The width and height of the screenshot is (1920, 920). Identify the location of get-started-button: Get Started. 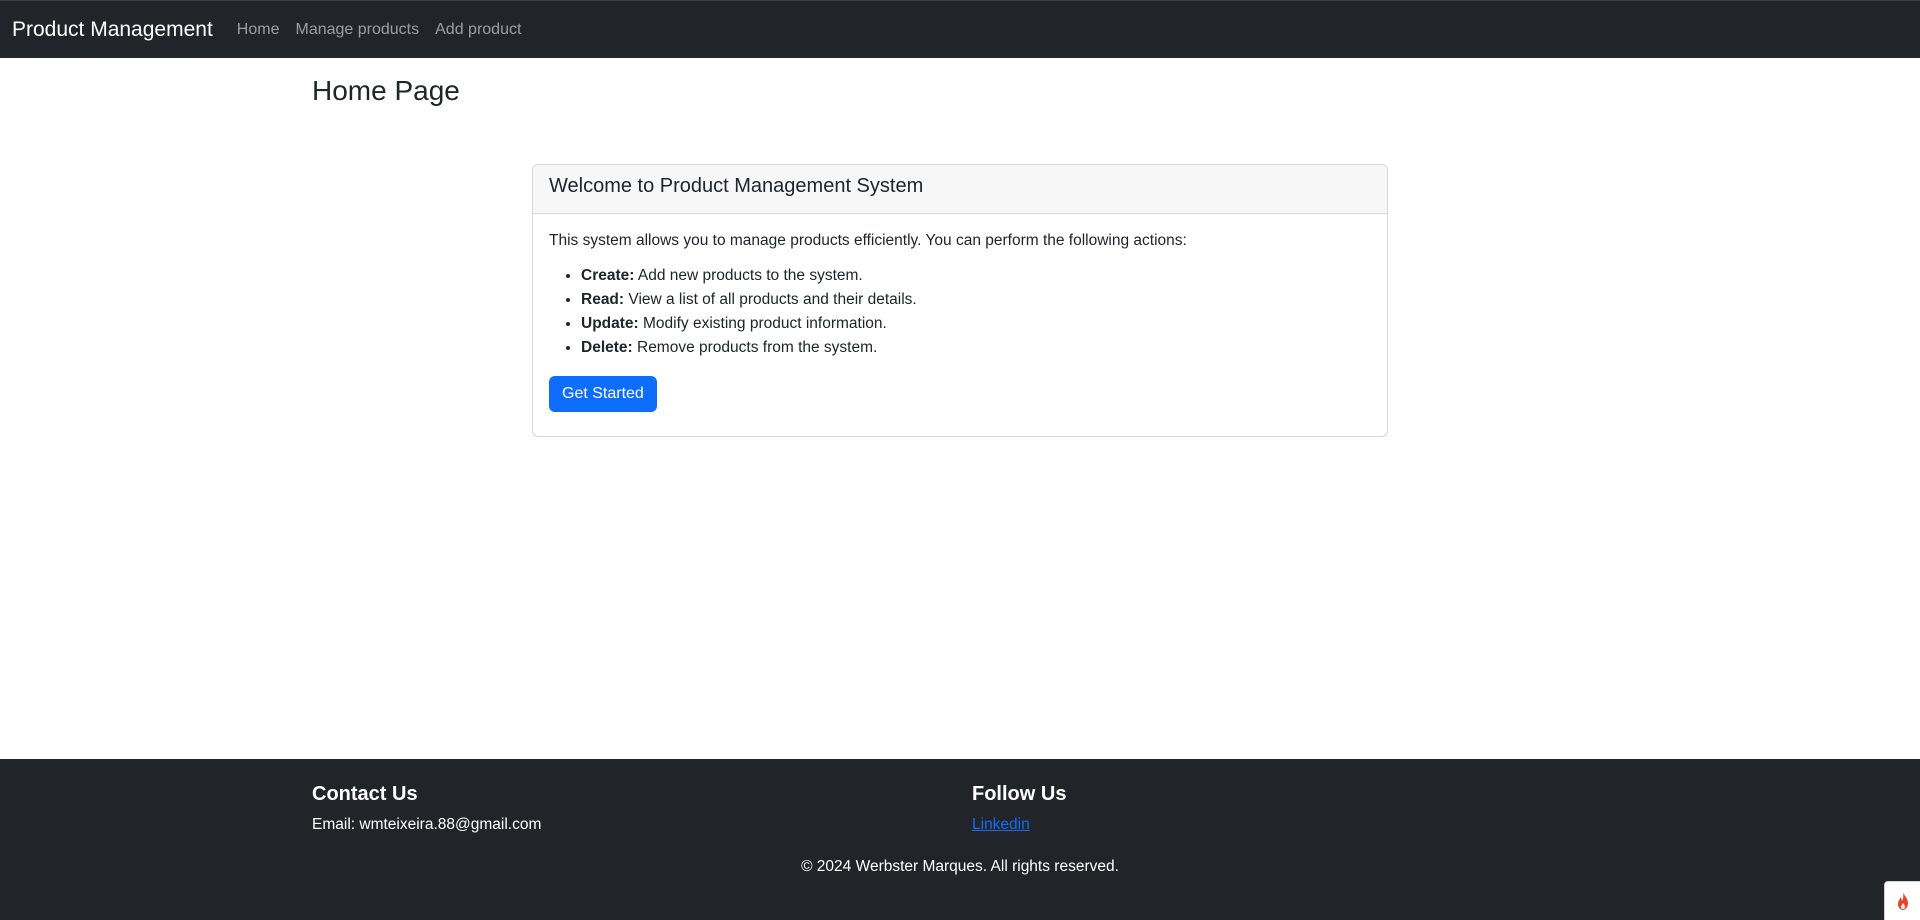
(603, 394).